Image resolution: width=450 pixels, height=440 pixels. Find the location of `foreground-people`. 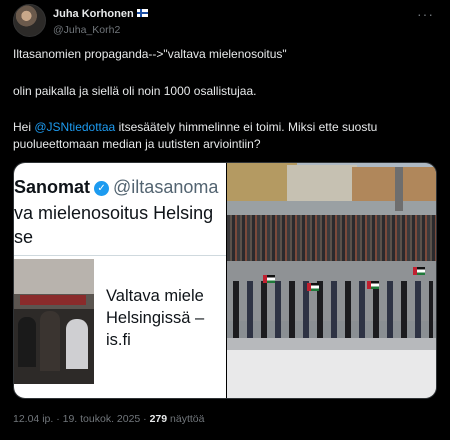

foreground-people is located at coordinates (333, 311).